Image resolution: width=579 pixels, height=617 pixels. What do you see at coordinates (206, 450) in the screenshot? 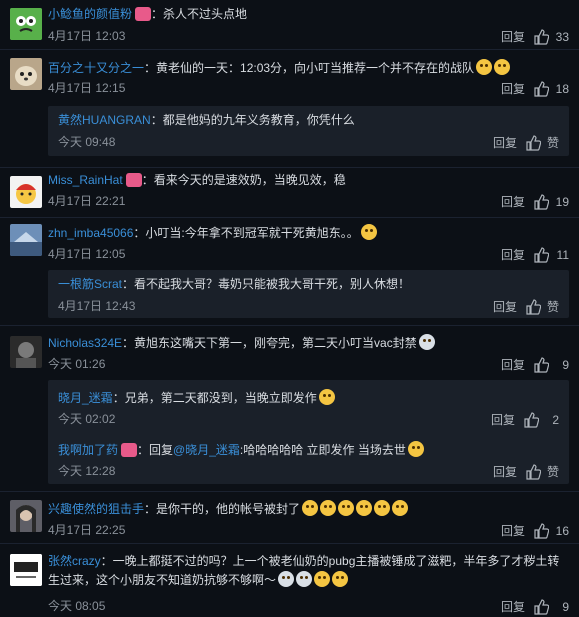
I see `reply-mention: @晓月_迷霜` at bounding box center [206, 450].